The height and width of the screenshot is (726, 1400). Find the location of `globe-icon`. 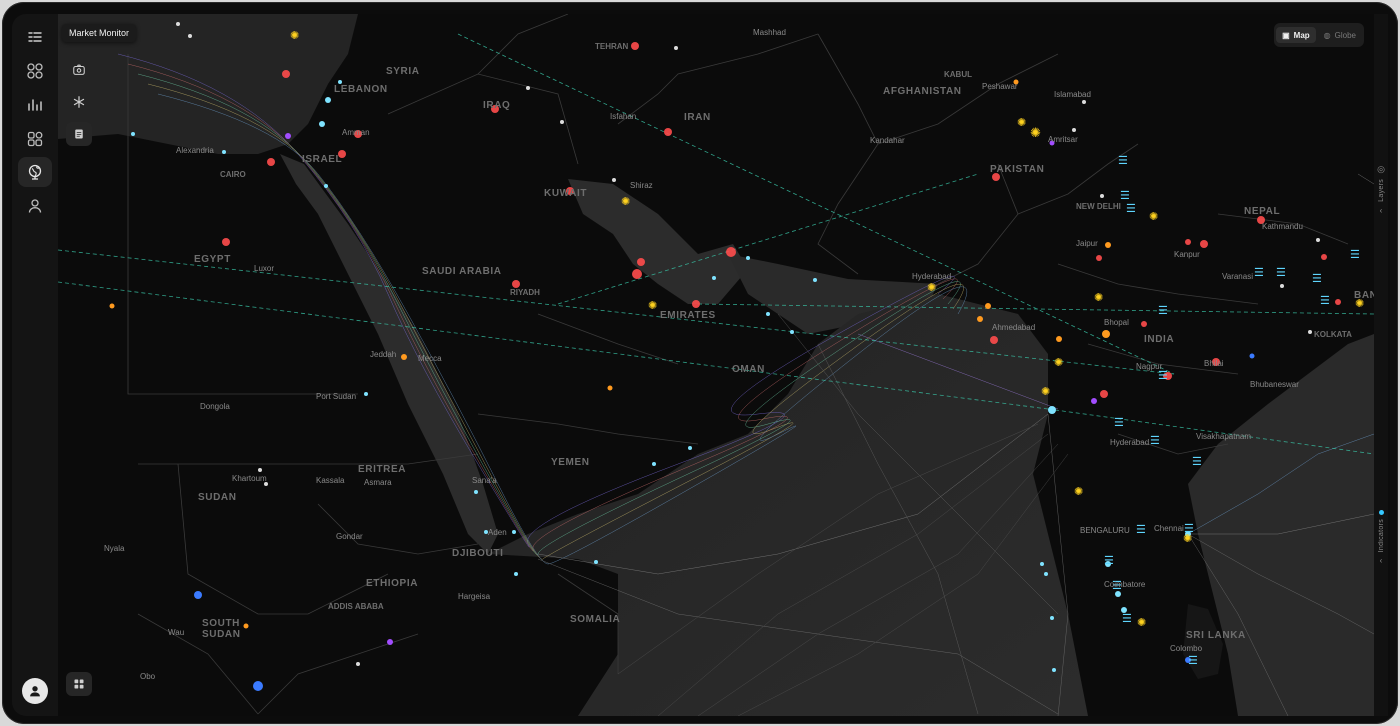

globe-icon is located at coordinates (35, 172).